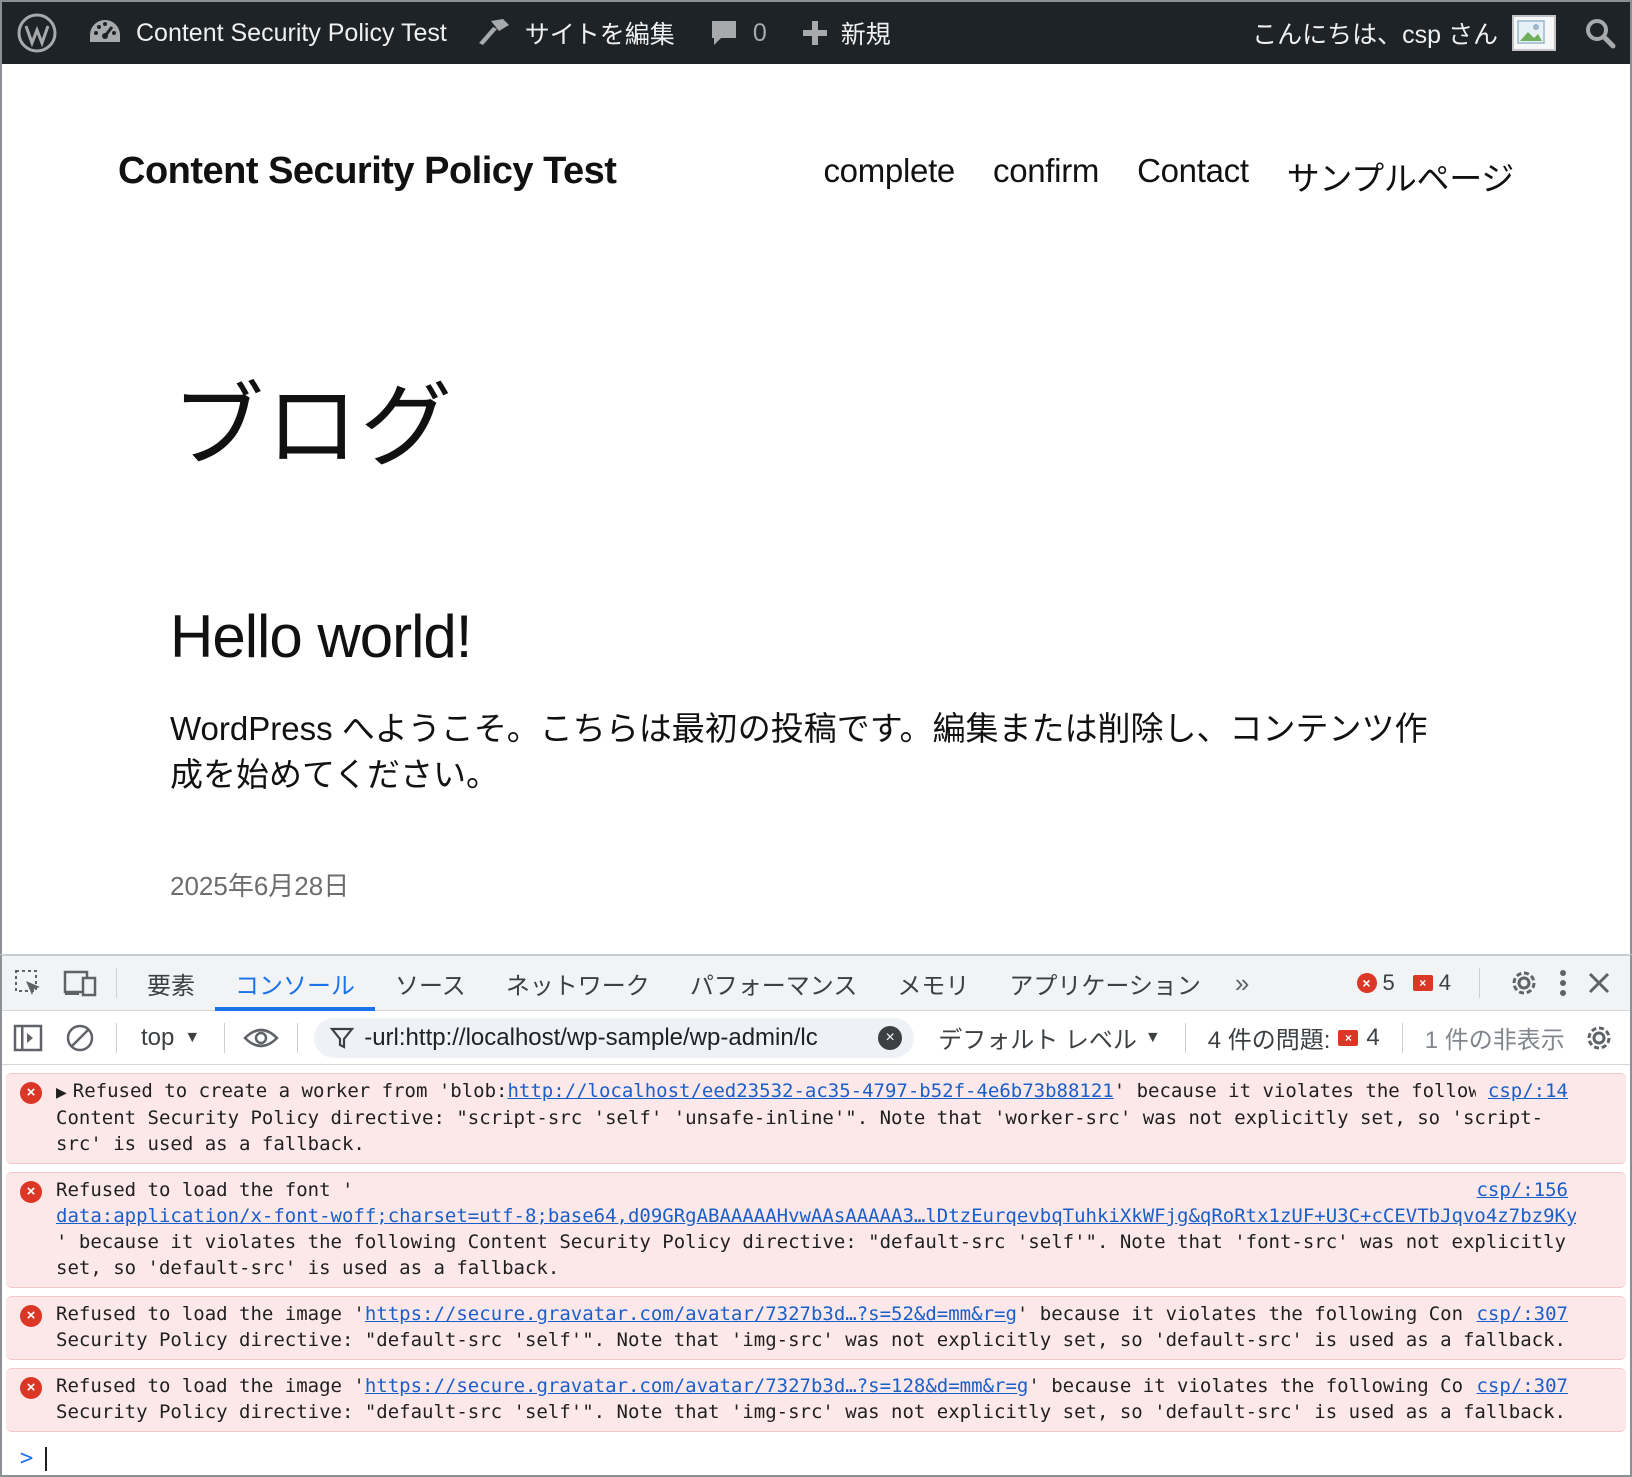 This screenshot has height=1477, width=1632. What do you see at coordinates (260, 886) in the screenshot?
I see `post-date: 2025年6月28日` at bounding box center [260, 886].